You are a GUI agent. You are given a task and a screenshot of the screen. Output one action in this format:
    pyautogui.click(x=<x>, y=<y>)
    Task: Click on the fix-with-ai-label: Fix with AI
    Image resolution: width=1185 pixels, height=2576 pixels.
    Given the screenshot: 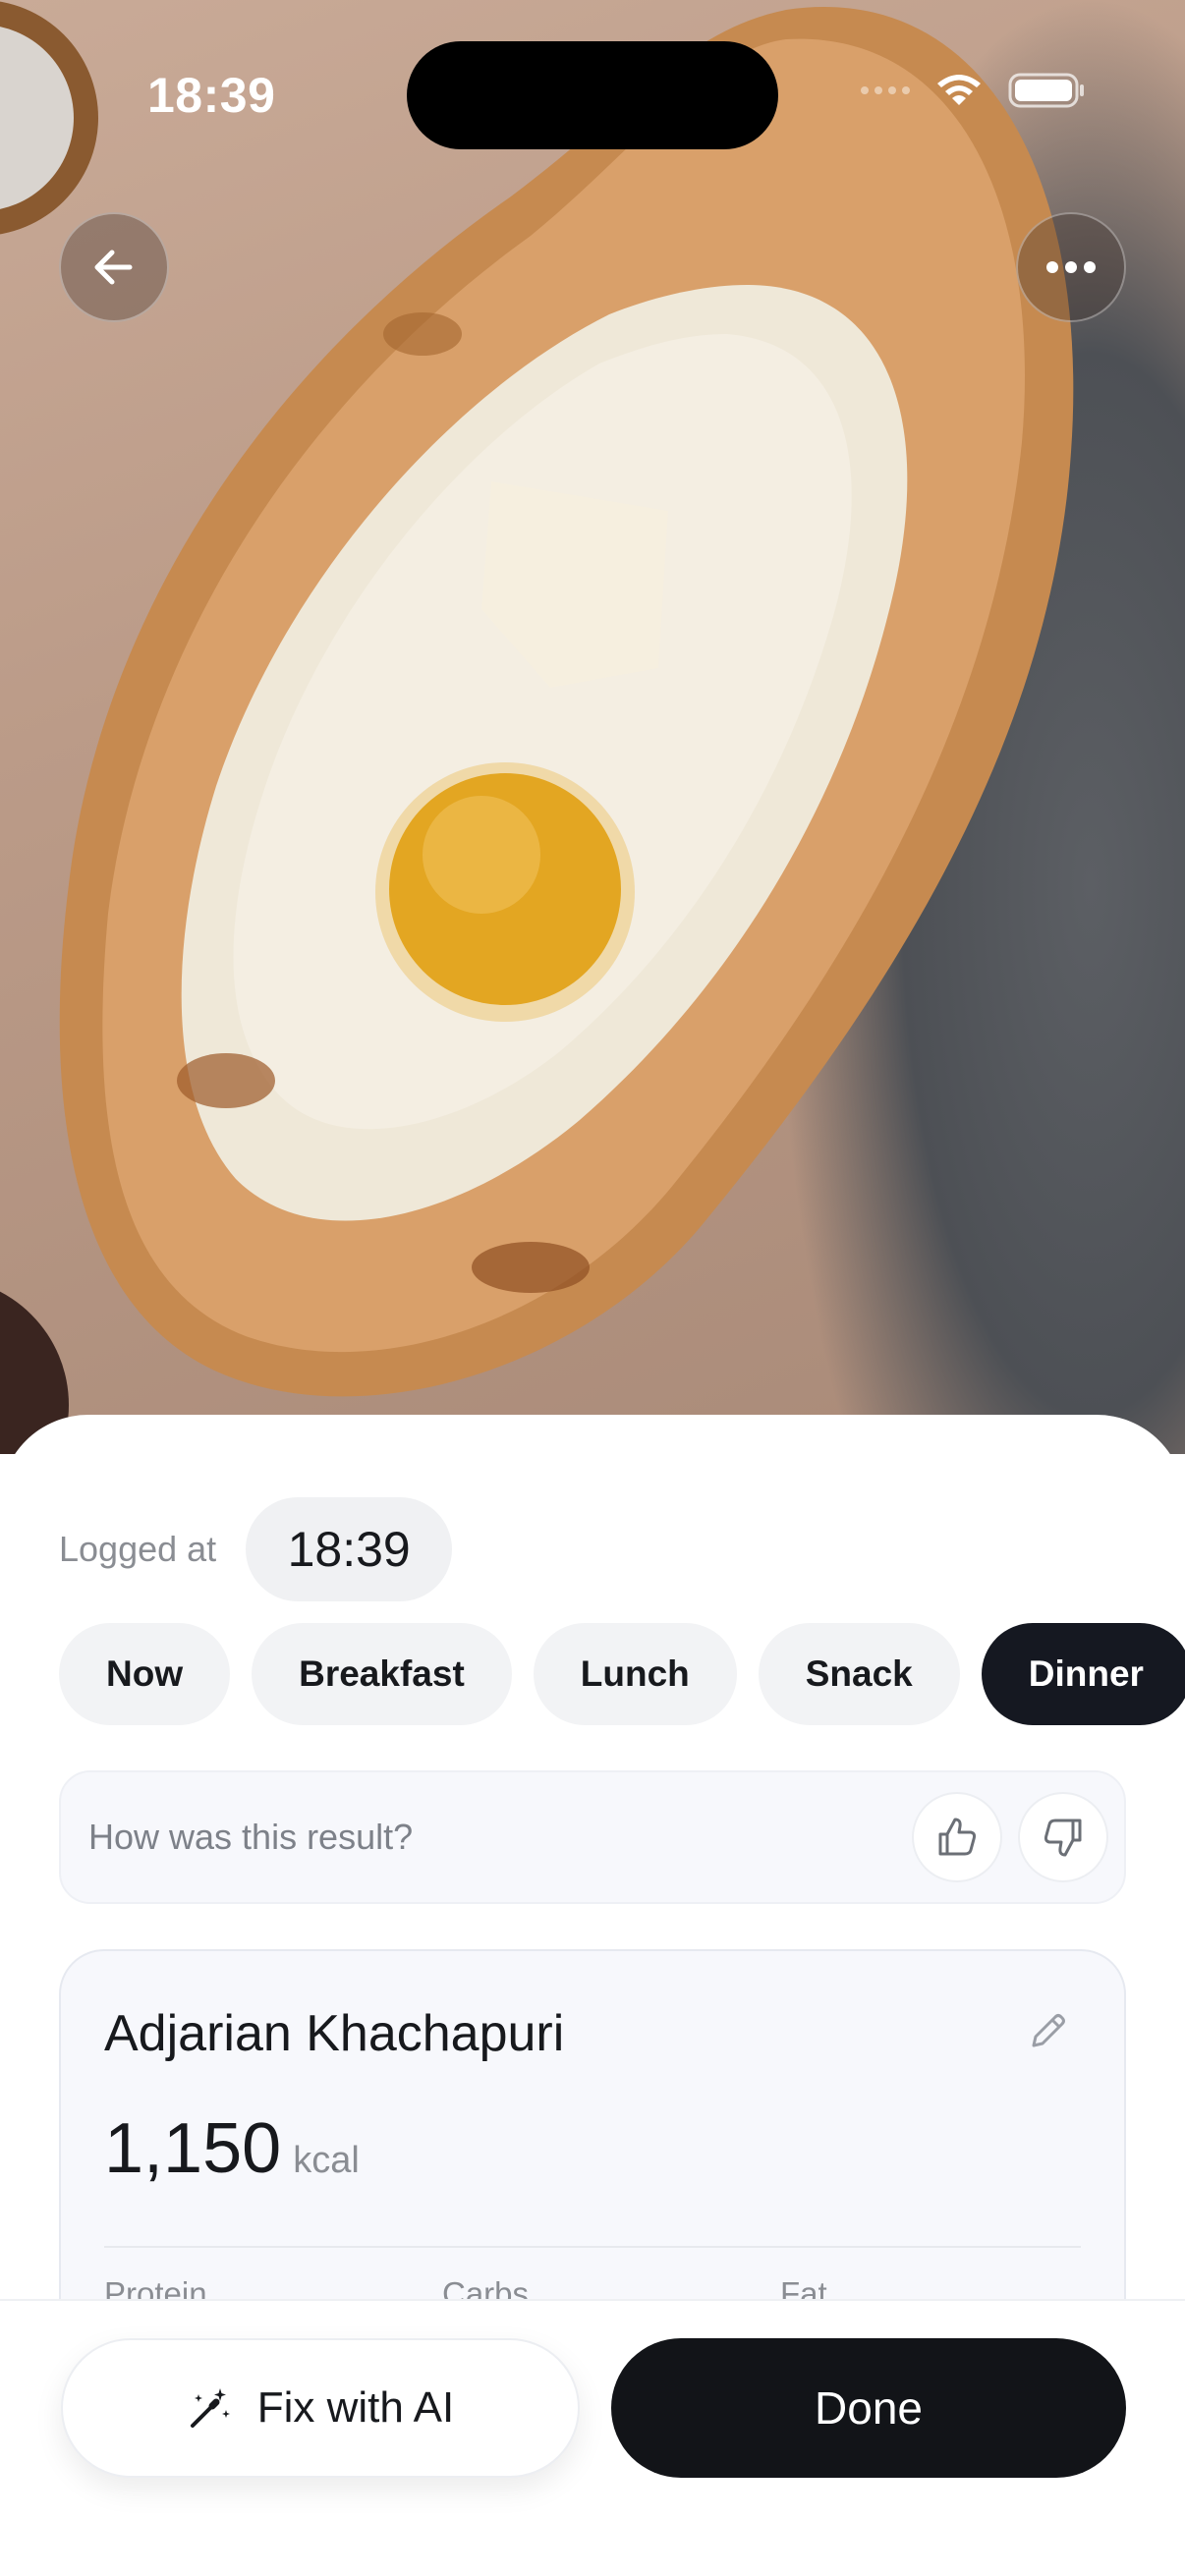 What is the action you would take?
    pyautogui.click(x=355, y=2407)
    